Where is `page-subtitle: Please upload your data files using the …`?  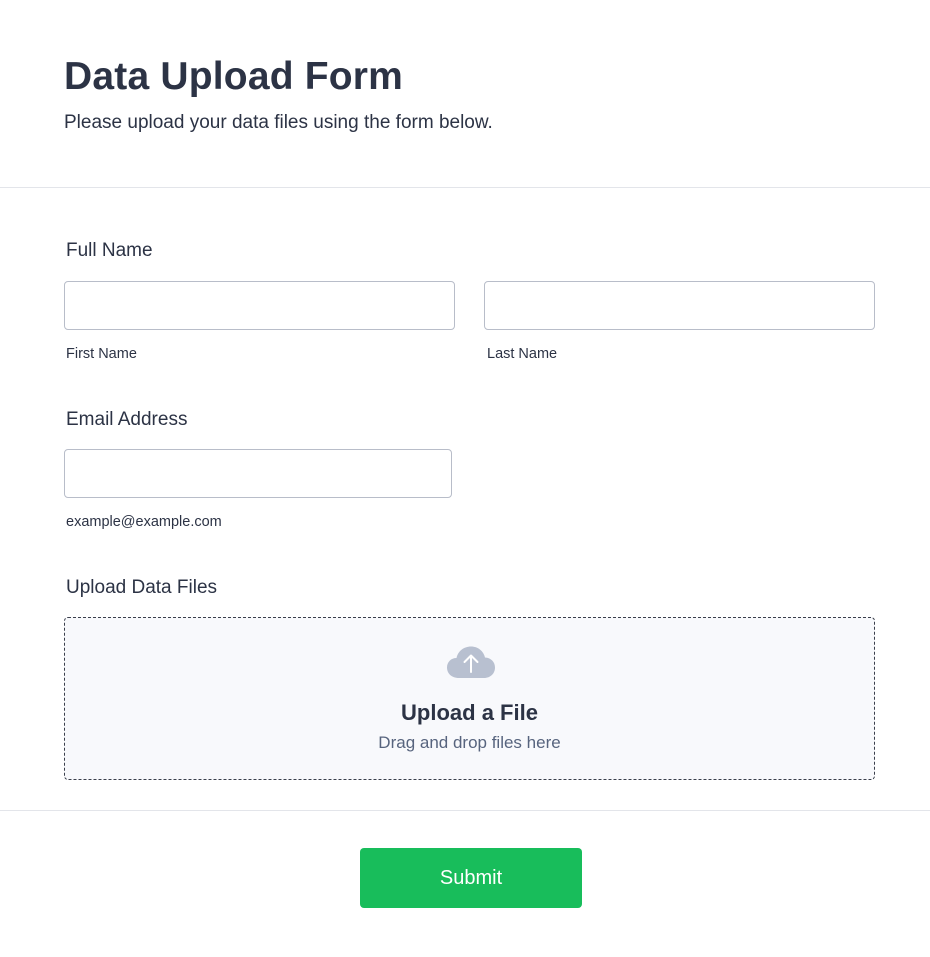
page-subtitle: Please upload your data files using the … is located at coordinates (278, 122).